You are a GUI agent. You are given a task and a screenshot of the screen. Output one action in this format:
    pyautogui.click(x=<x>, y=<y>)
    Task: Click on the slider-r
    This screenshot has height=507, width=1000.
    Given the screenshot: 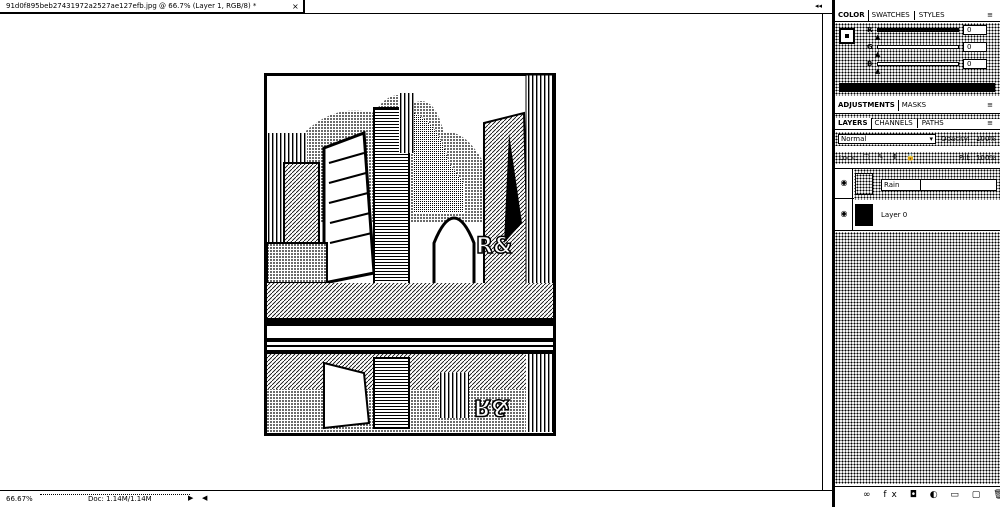 What is the action you would take?
    pyautogui.click(x=918, y=30)
    